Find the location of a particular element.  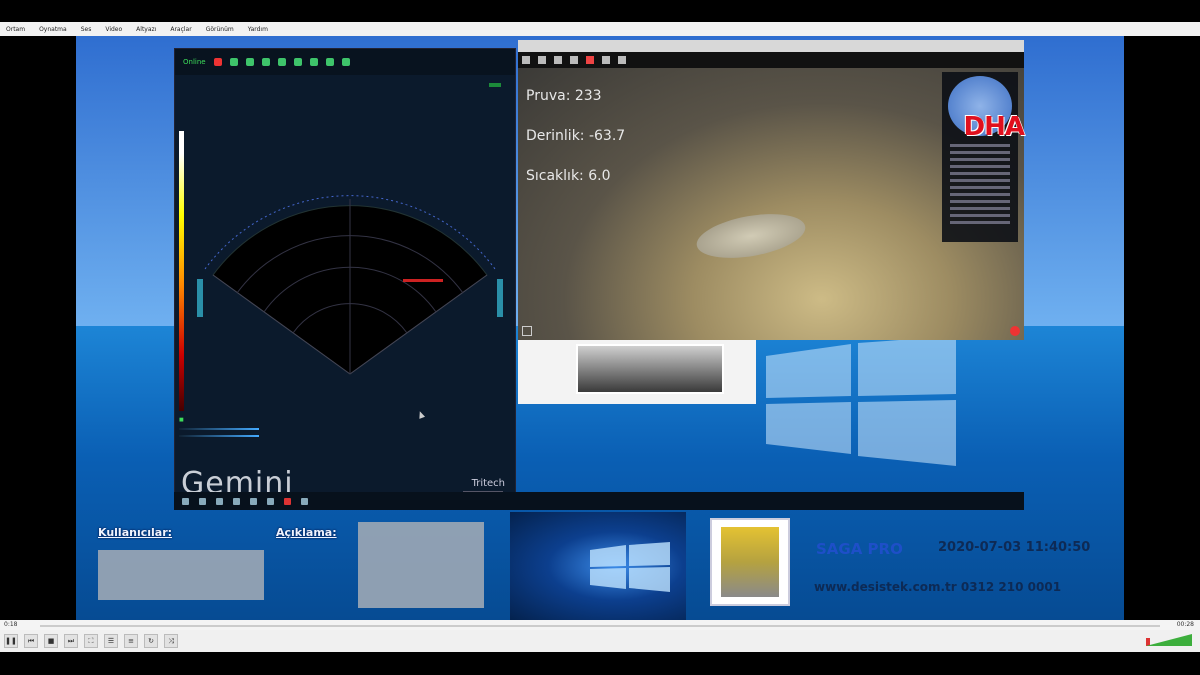

menu-item-video: Video is located at coordinates (113, 29).